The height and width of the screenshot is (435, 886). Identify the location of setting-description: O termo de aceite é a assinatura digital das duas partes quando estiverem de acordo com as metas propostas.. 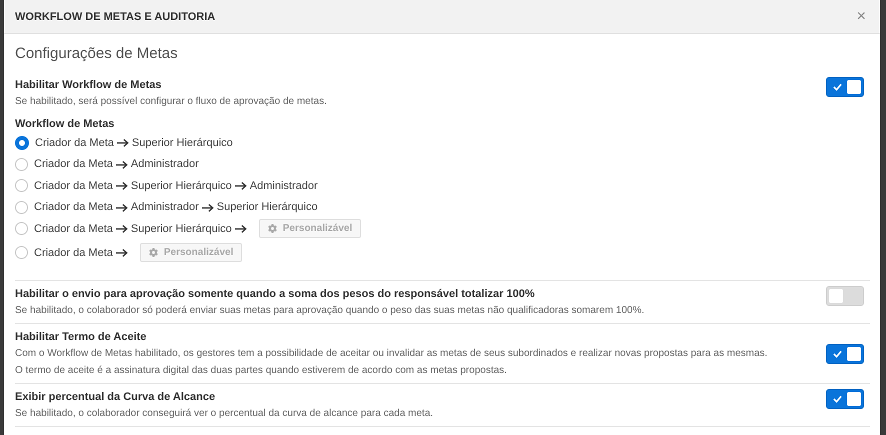
(261, 371).